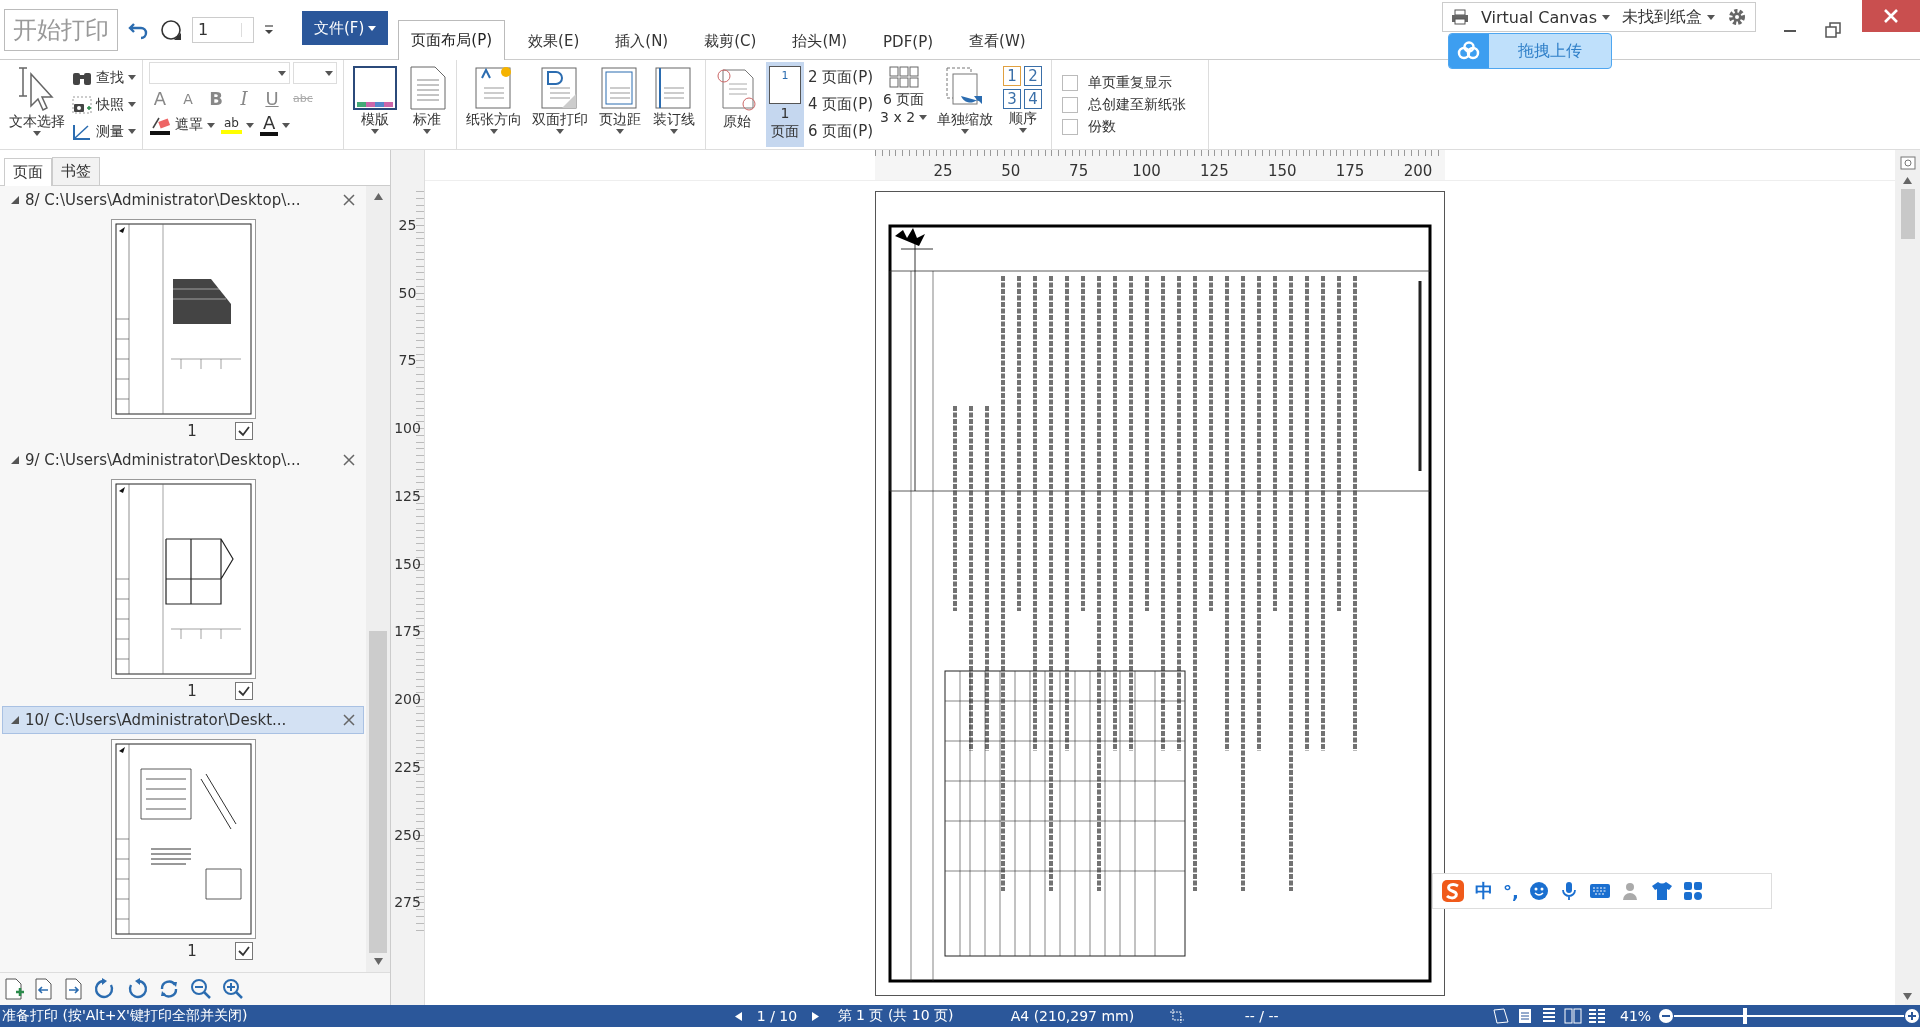 This screenshot has width=1920, height=1027. What do you see at coordinates (171, 29) in the screenshot?
I see `circle-icon` at bounding box center [171, 29].